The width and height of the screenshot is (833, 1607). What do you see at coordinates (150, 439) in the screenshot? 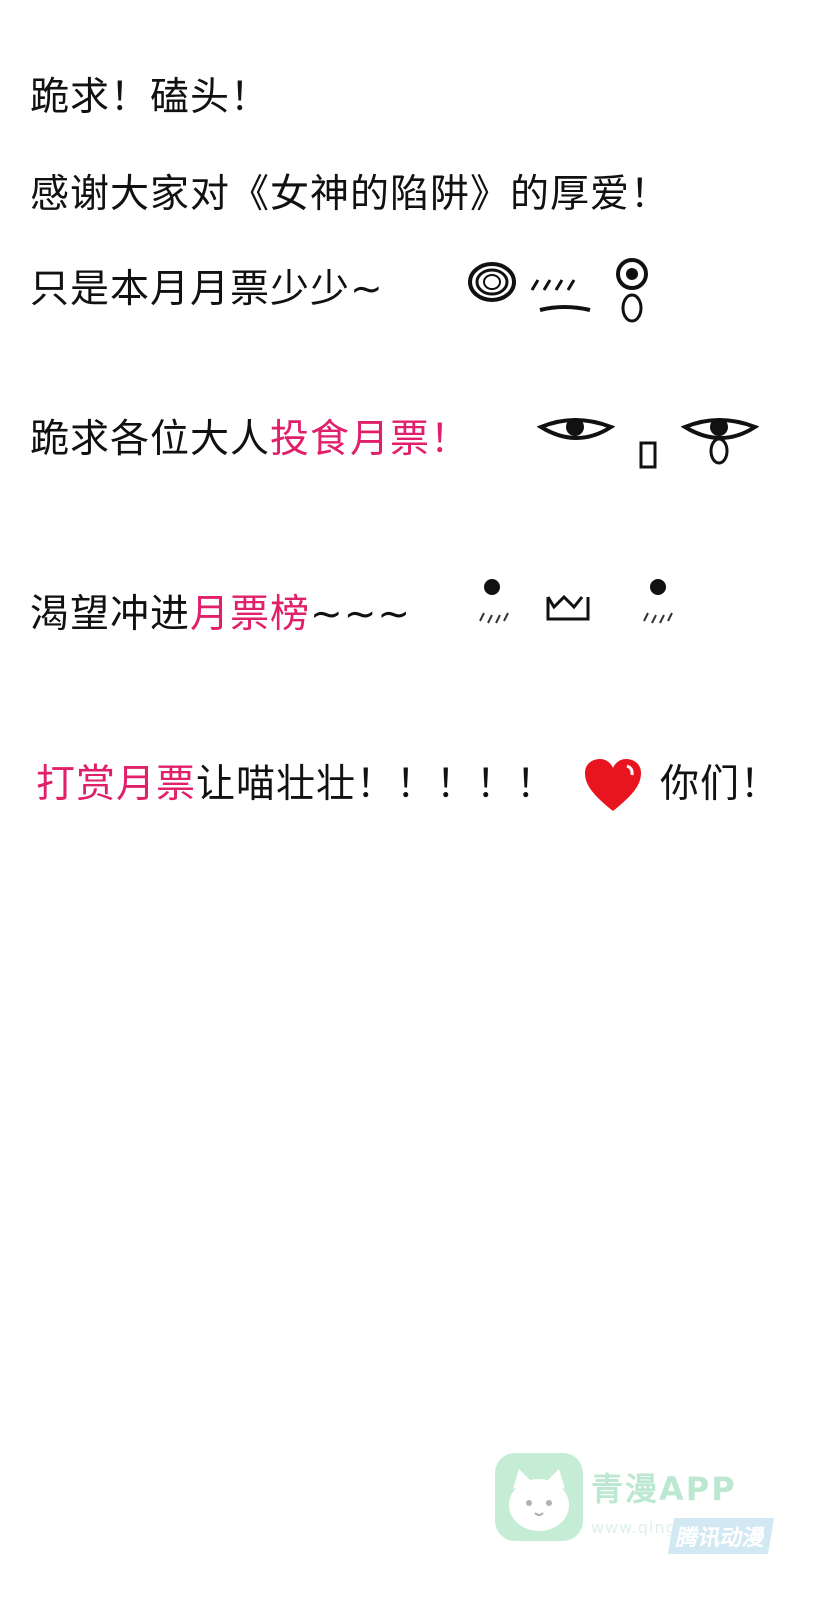
I see `line-beg-tickets-text: 跪求各位大人` at bounding box center [150, 439].